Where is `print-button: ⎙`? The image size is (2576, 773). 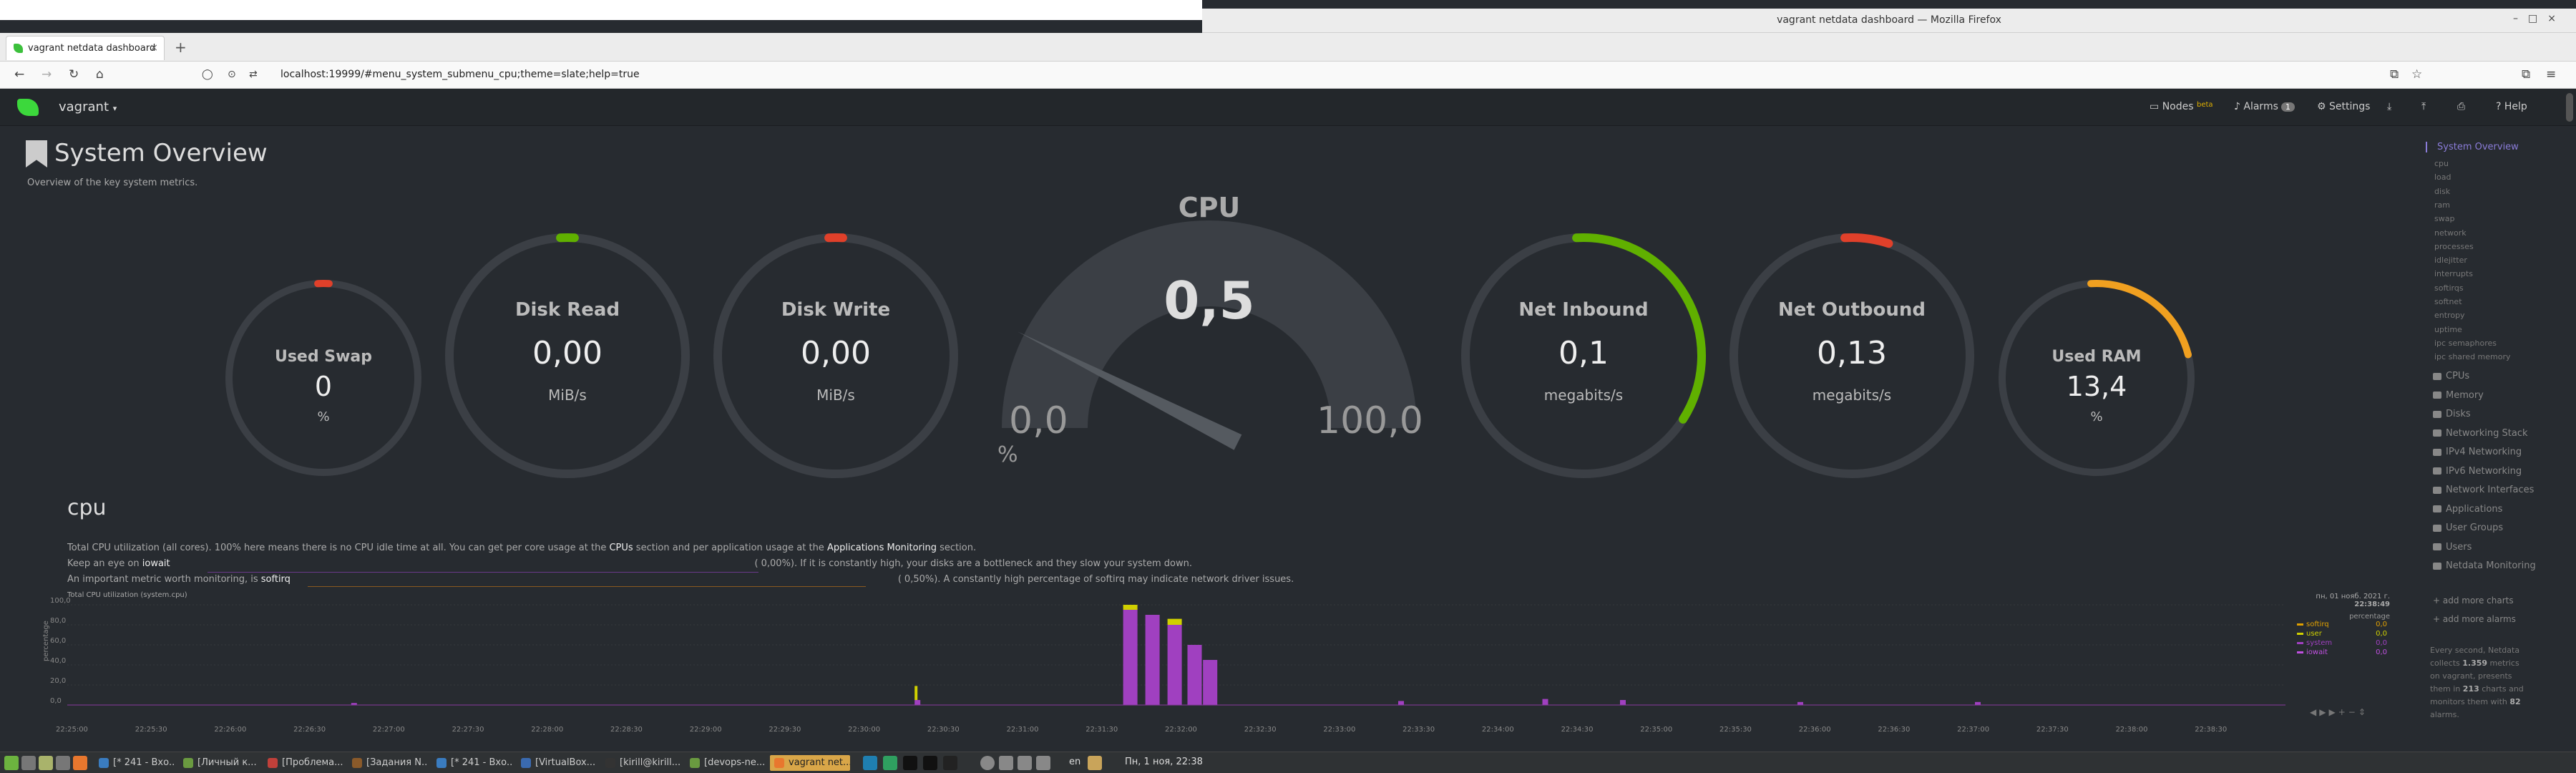 print-button: ⎙ is located at coordinates (2461, 106).